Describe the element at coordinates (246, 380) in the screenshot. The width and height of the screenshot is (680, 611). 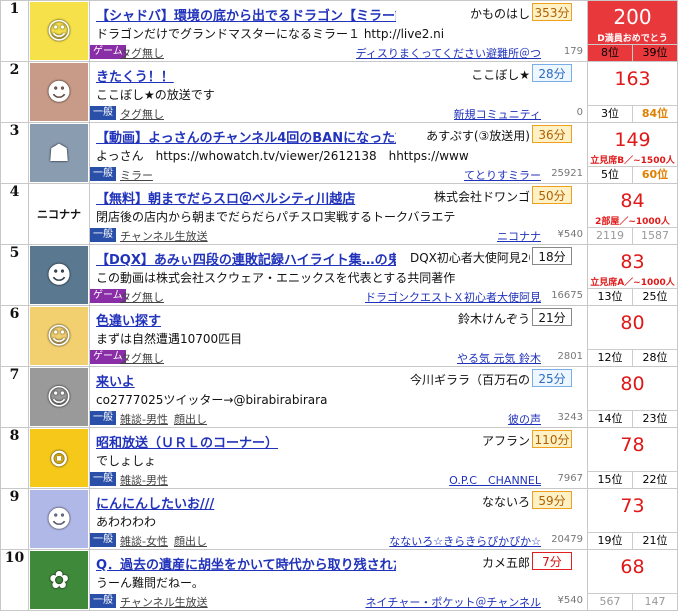
I see `broadcast-title-link: 来いよ` at that location.